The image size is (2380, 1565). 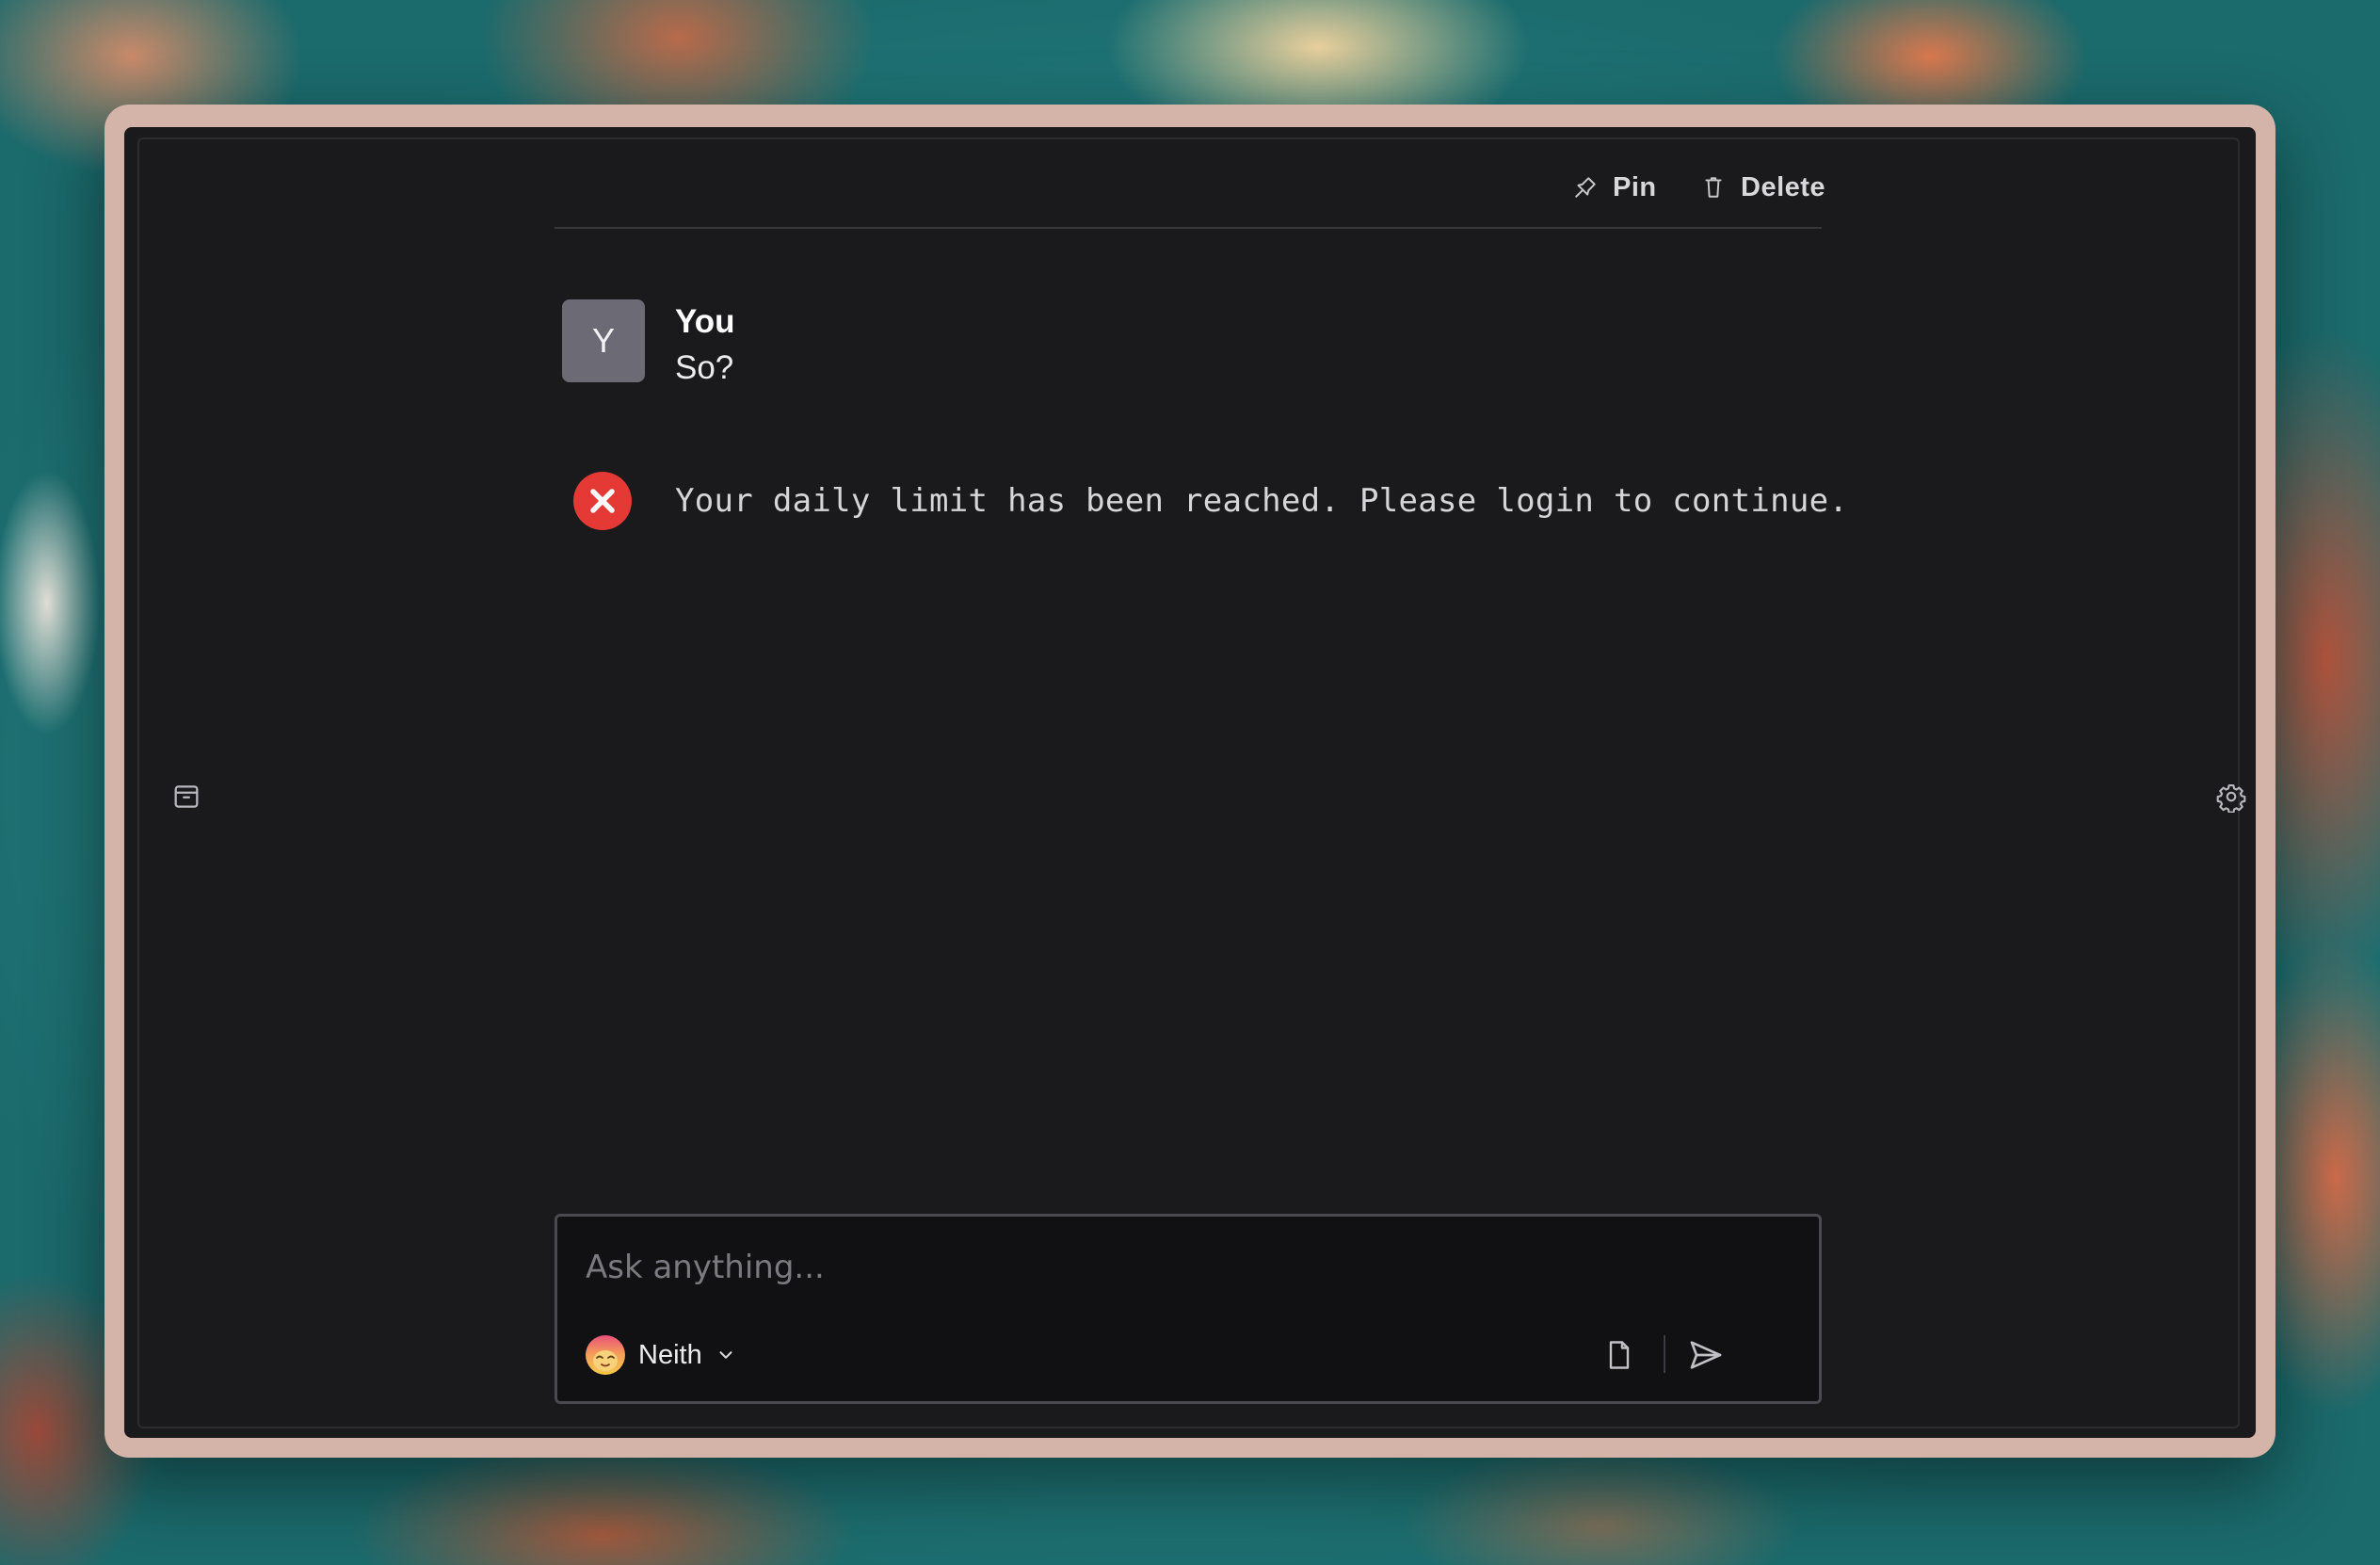 What do you see at coordinates (186, 797) in the screenshot?
I see `archive-icon` at bounding box center [186, 797].